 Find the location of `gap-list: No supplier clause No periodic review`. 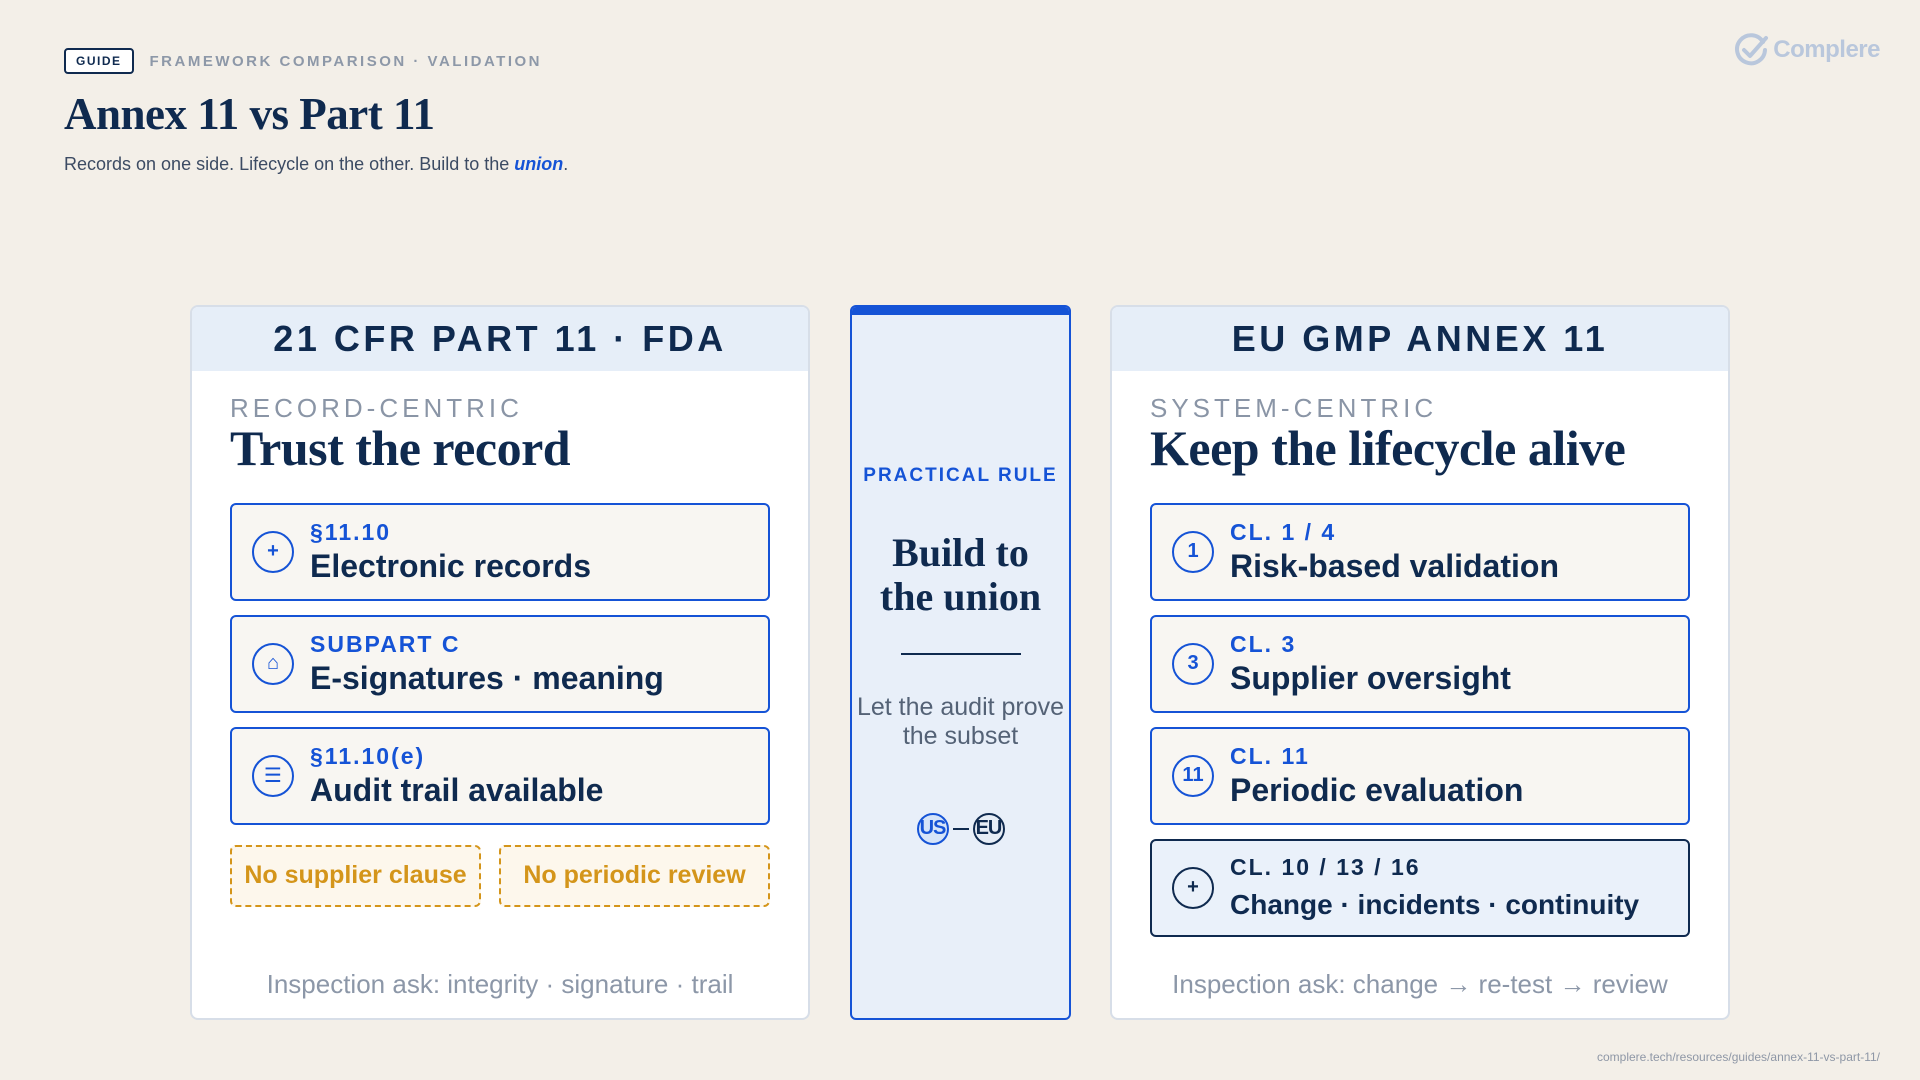

gap-list: No supplier clause No periodic review is located at coordinates (500, 875).